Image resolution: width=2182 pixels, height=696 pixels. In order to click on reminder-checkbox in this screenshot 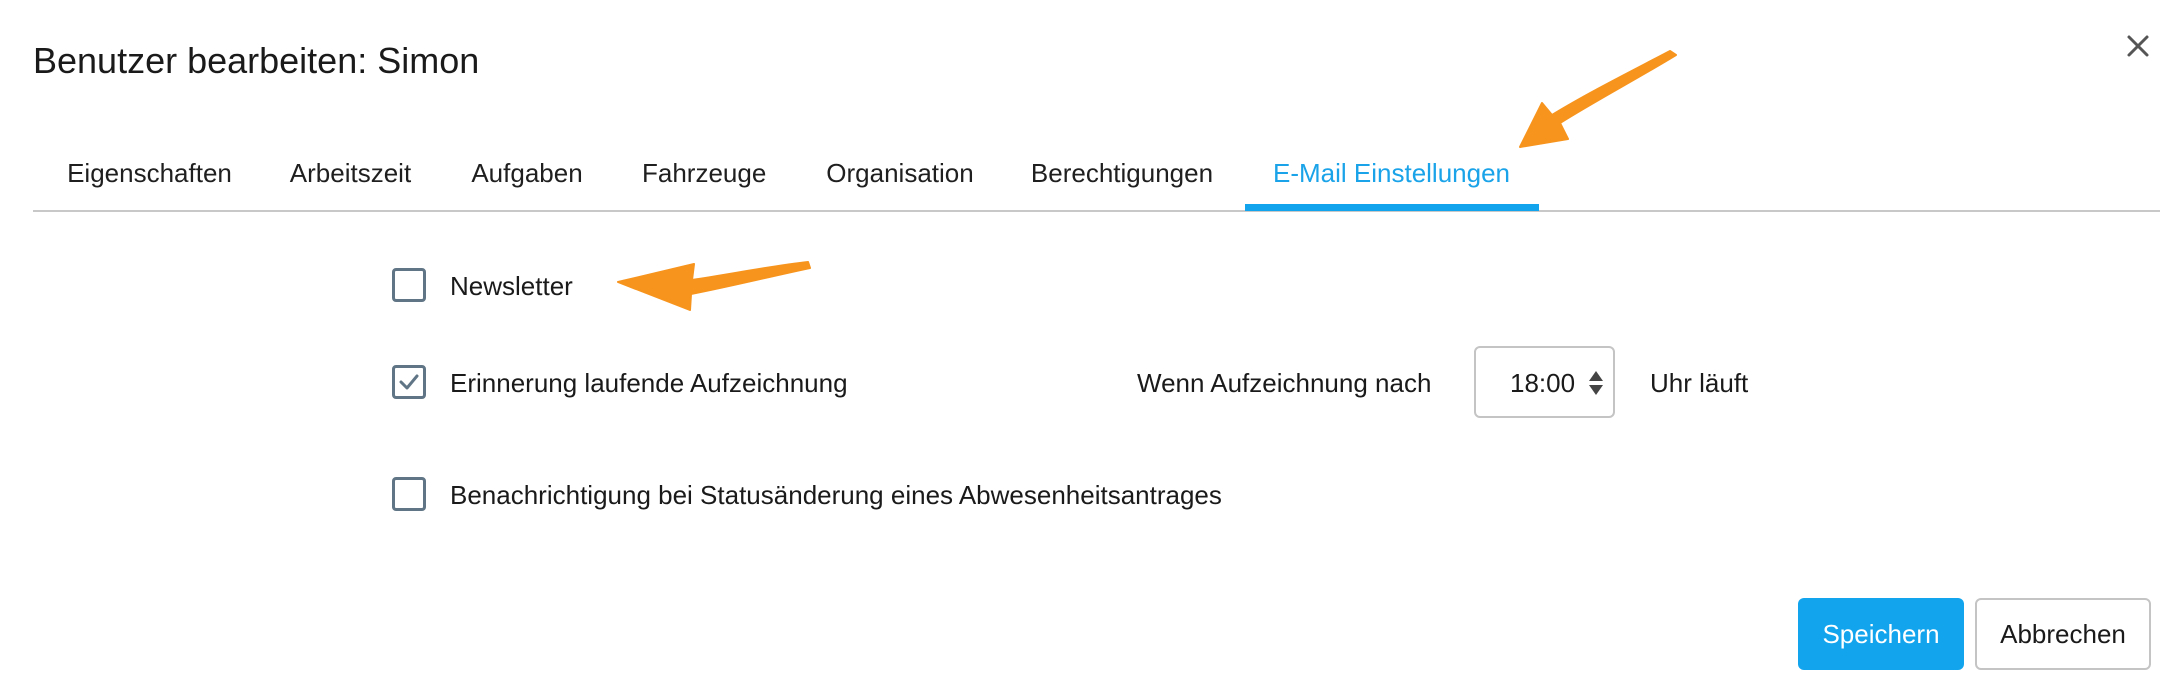, I will do `click(409, 382)`.